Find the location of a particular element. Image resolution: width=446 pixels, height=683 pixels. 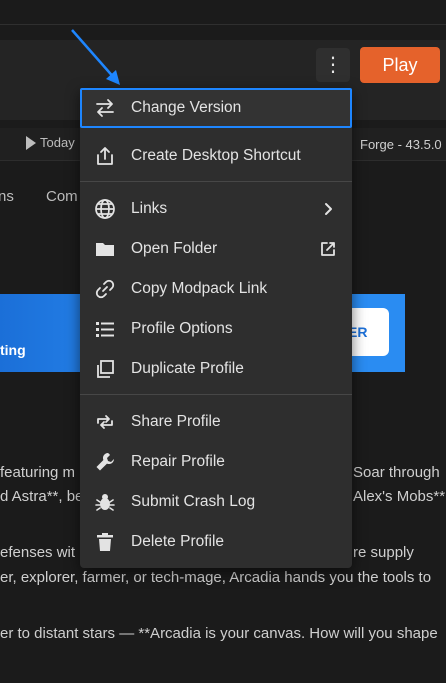

chevron-right-icon is located at coordinates (328, 209).